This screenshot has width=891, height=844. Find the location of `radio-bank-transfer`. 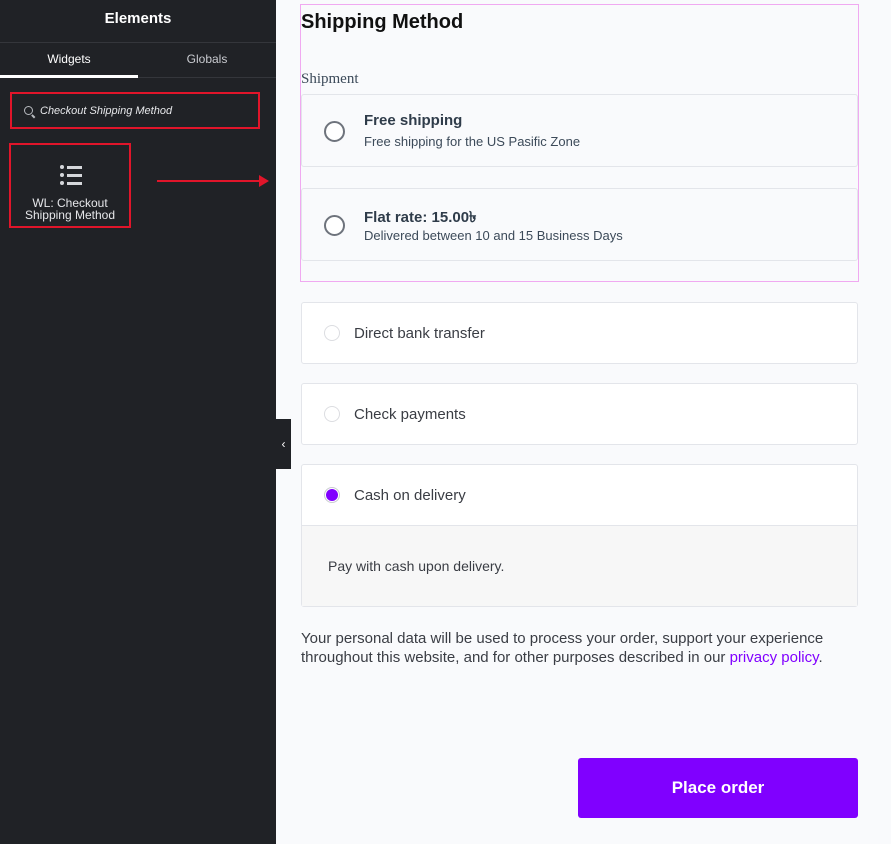

radio-bank-transfer is located at coordinates (332, 333).